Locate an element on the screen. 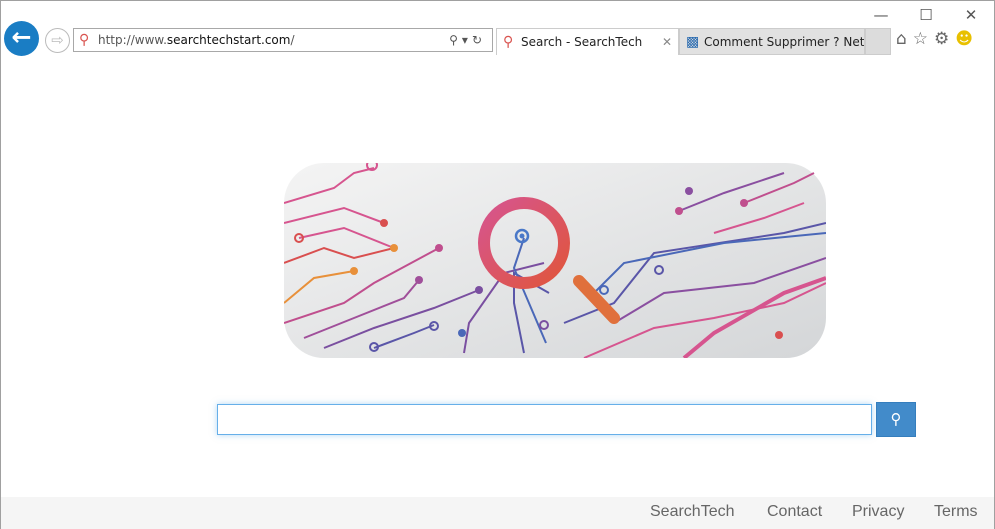 This screenshot has width=995, height=529. forward-button: ⇨ is located at coordinates (57, 40).